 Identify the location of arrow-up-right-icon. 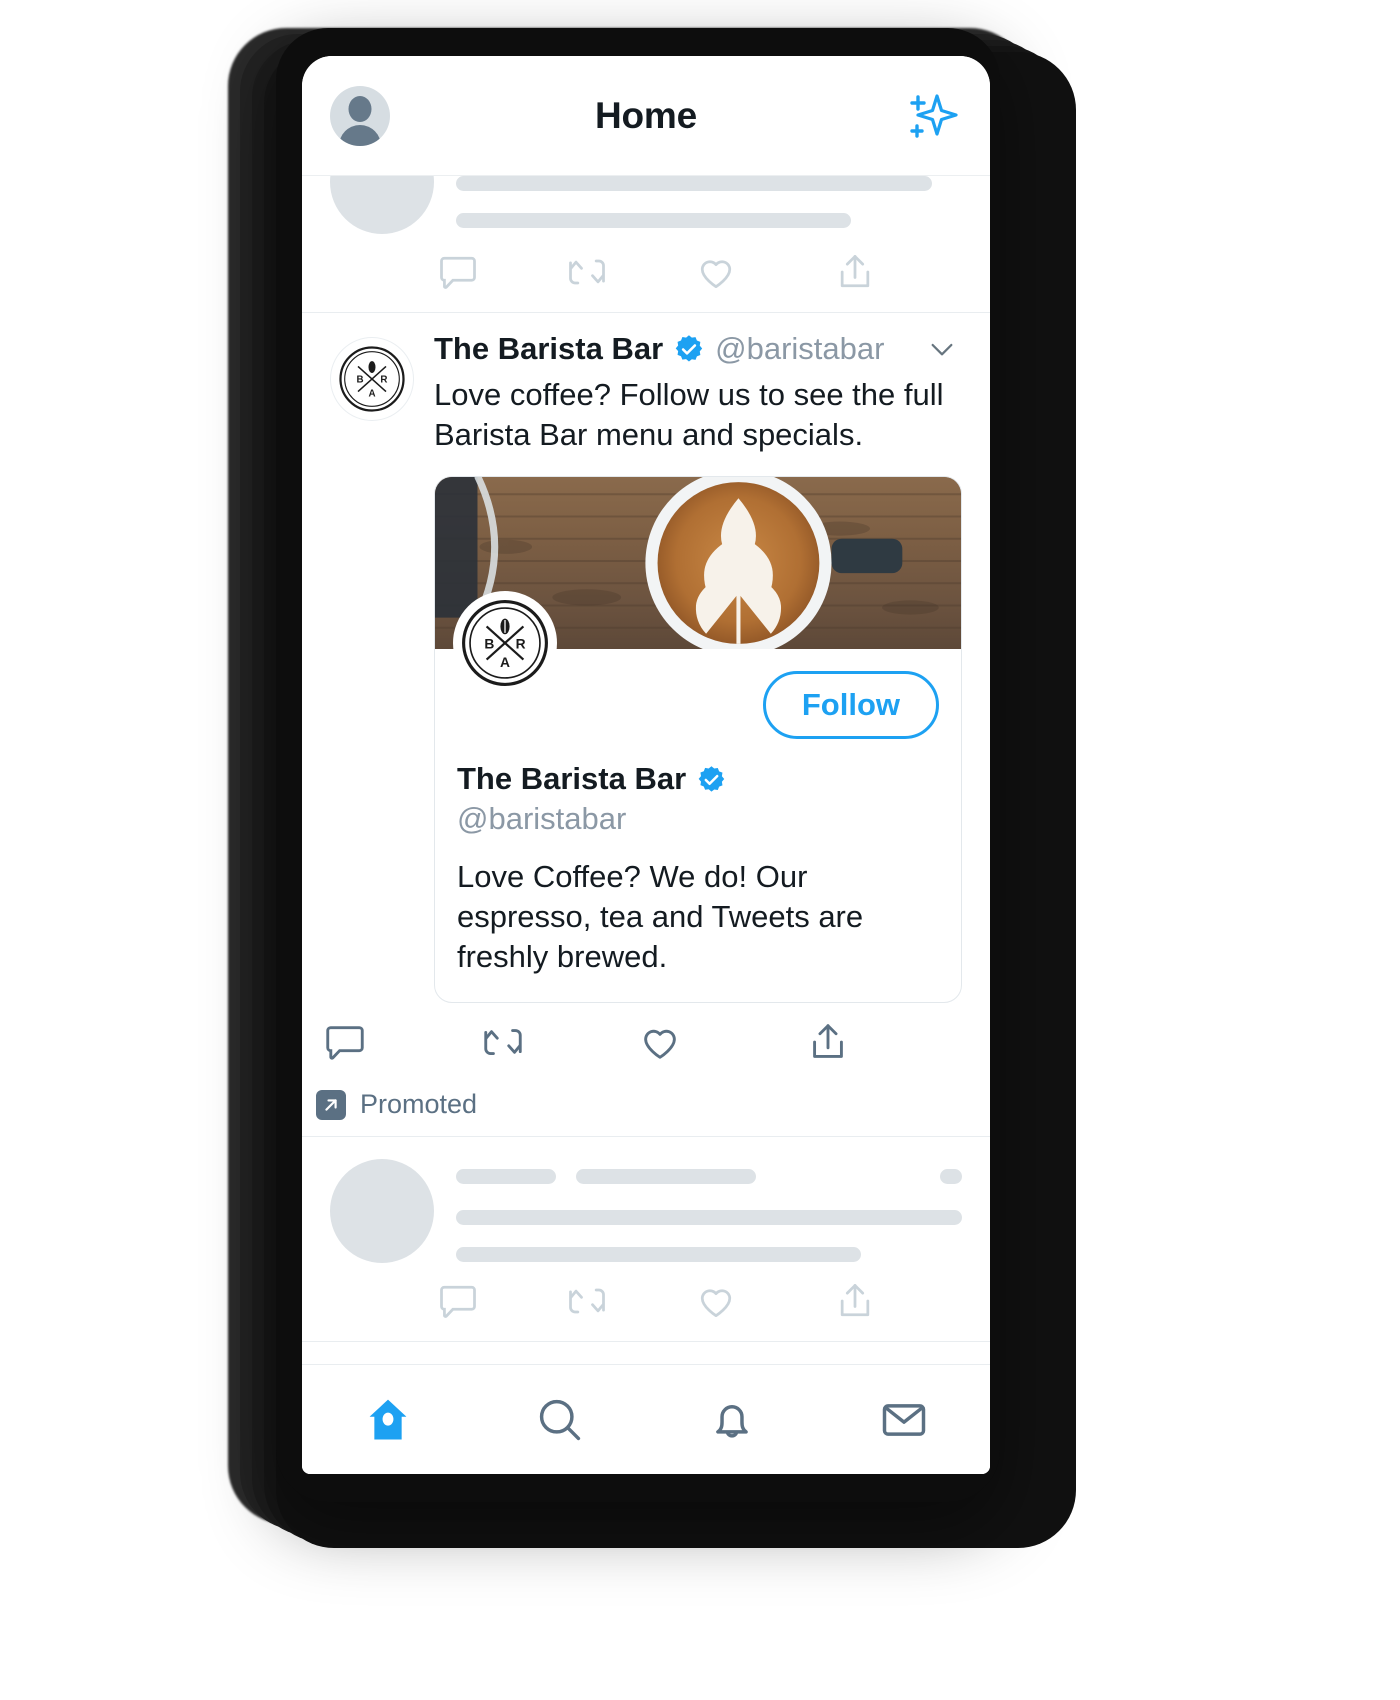
(331, 1104).